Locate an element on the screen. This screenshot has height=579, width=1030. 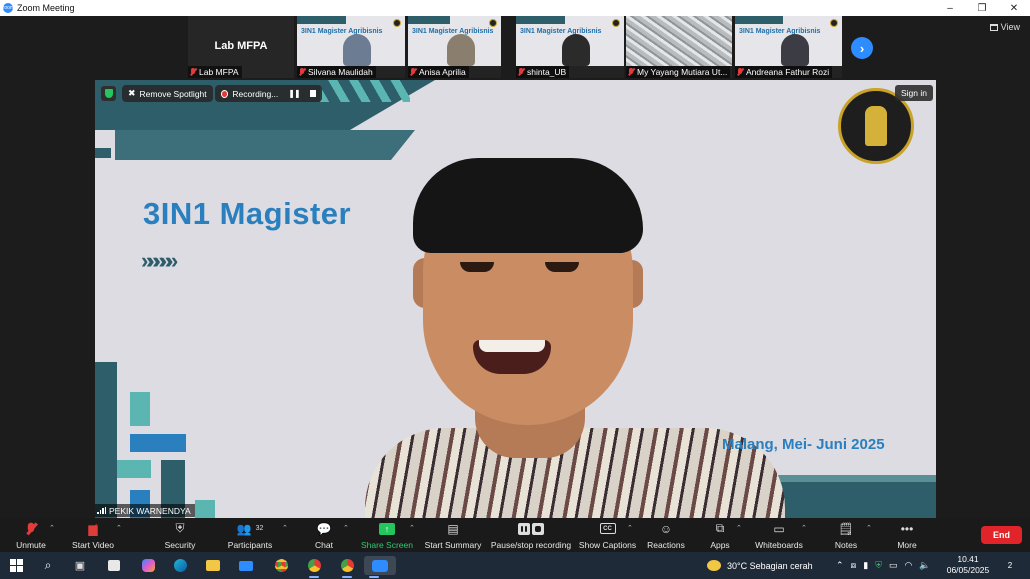
chrome-icon is located at coordinates (281, 565).